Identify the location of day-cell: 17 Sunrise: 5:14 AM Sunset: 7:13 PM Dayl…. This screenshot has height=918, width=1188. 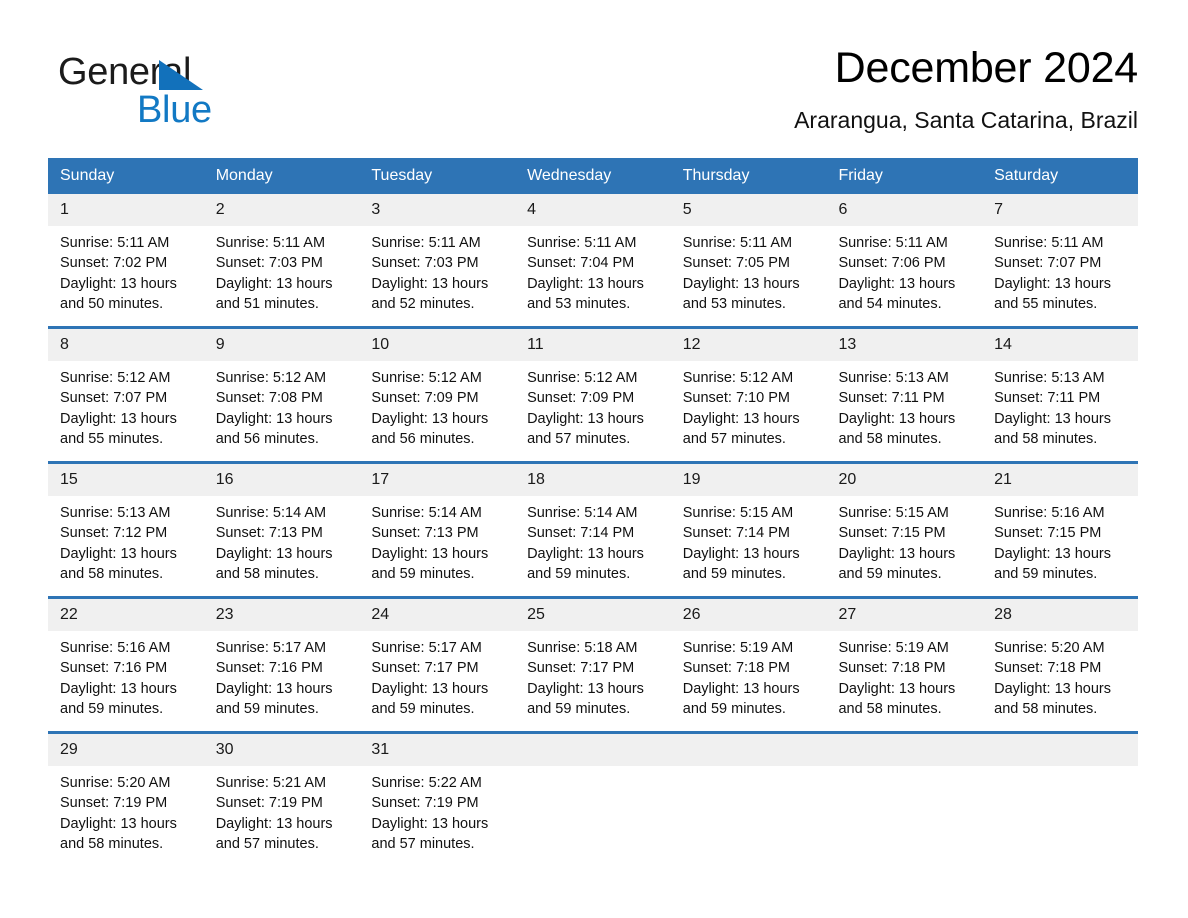
(437, 529).